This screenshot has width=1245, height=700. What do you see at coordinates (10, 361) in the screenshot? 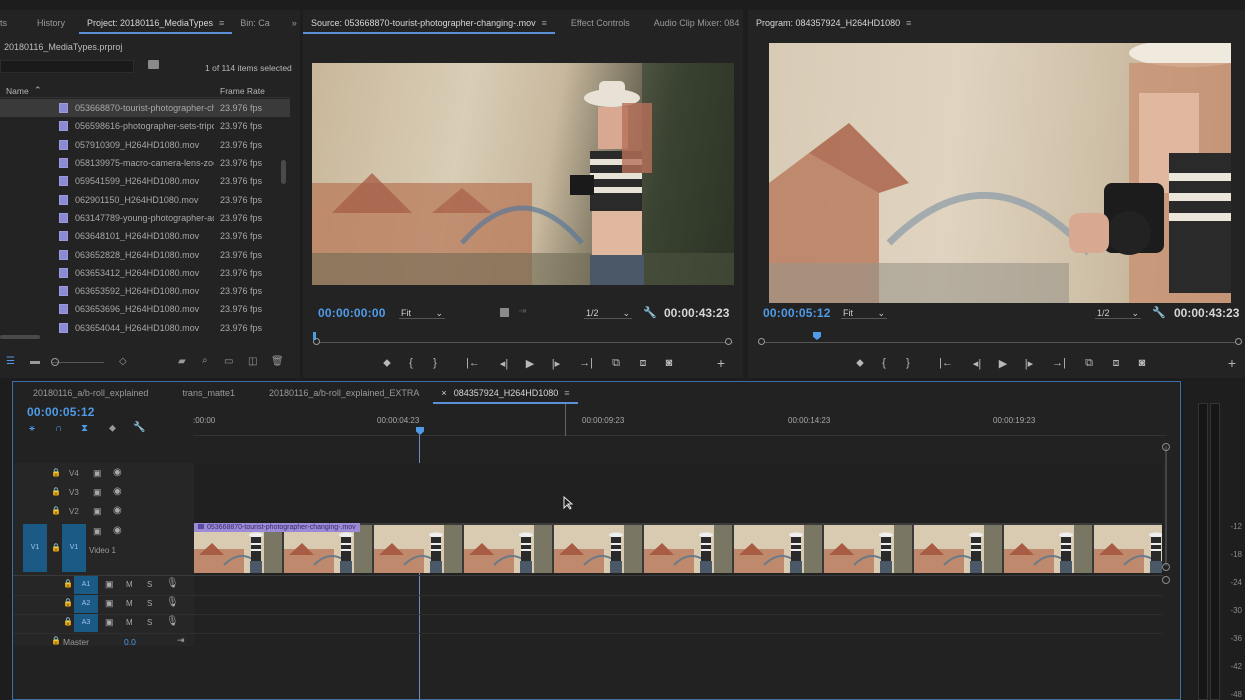
I see `list-view-icon: ☰` at bounding box center [10, 361].